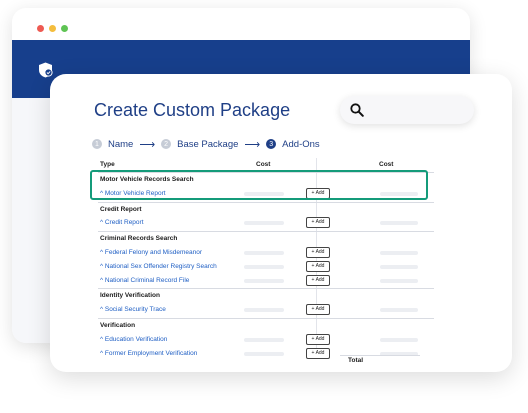 This screenshot has width=528, height=413. Describe the element at coordinates (130, 296) in the screenshot. I see `group-label: Identity Verification` at that location.